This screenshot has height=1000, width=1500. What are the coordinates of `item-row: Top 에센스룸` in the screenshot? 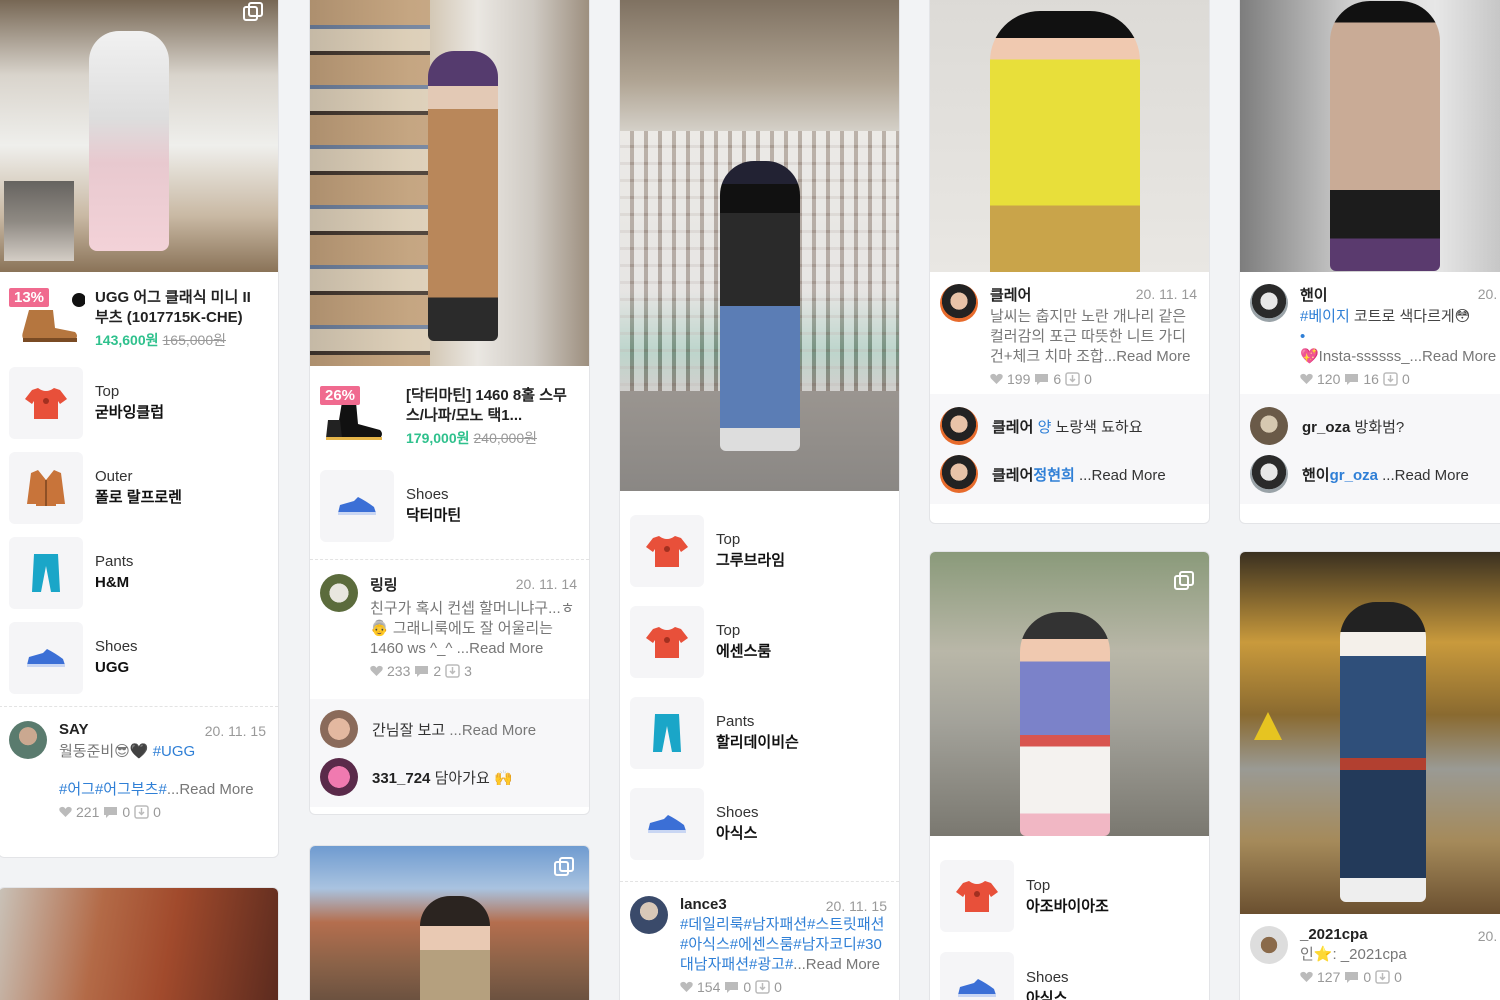 It's located at (759, 641).